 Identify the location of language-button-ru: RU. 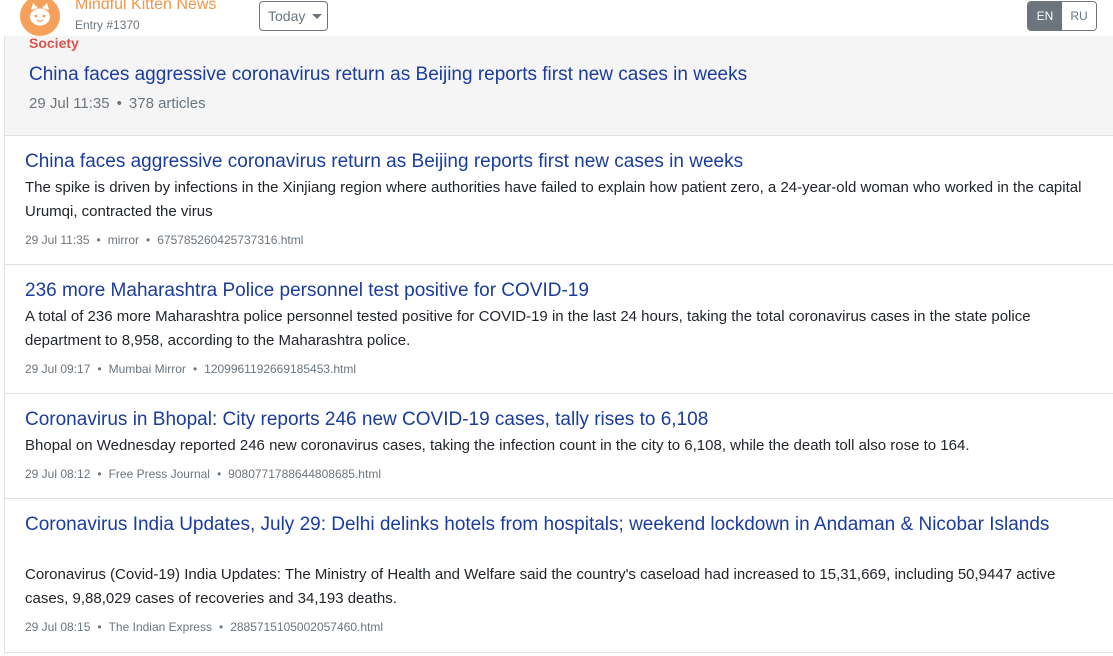
(1079, 16).